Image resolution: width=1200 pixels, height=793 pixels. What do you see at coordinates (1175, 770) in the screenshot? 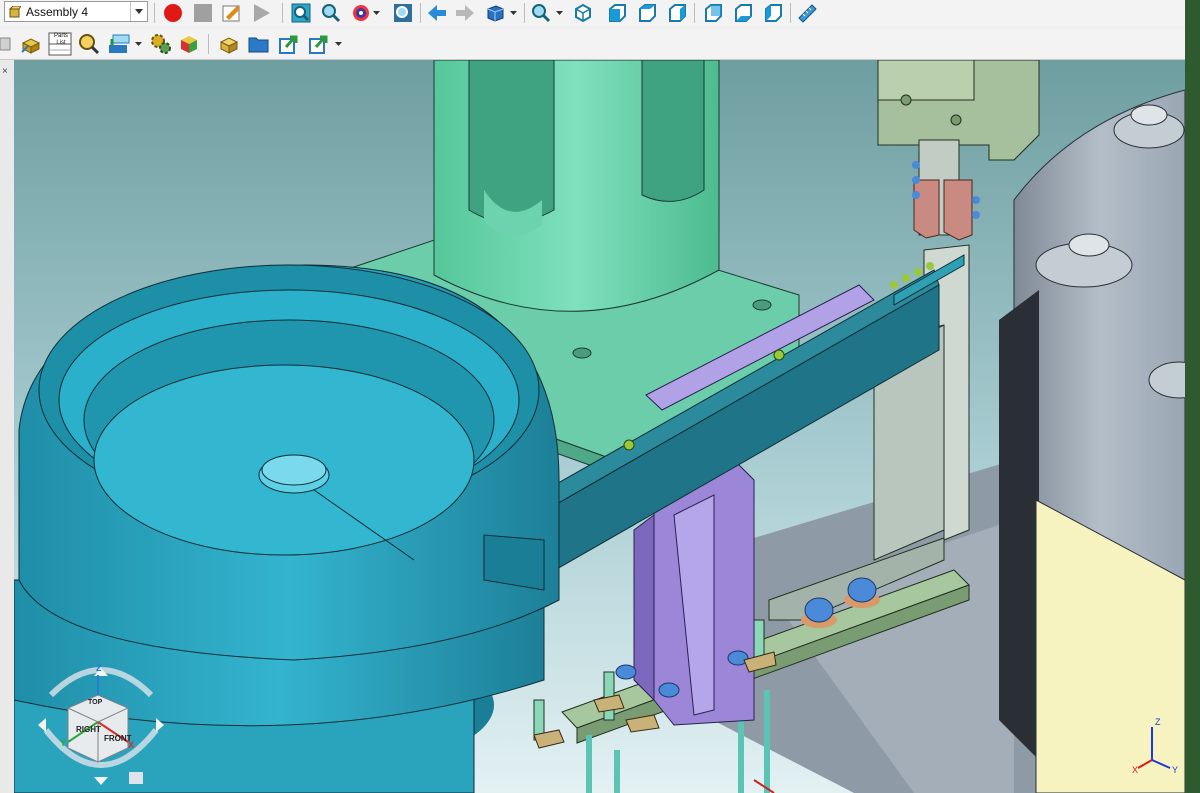
I see `triad-axis-y: Y` at bounding box center [1175, 770].